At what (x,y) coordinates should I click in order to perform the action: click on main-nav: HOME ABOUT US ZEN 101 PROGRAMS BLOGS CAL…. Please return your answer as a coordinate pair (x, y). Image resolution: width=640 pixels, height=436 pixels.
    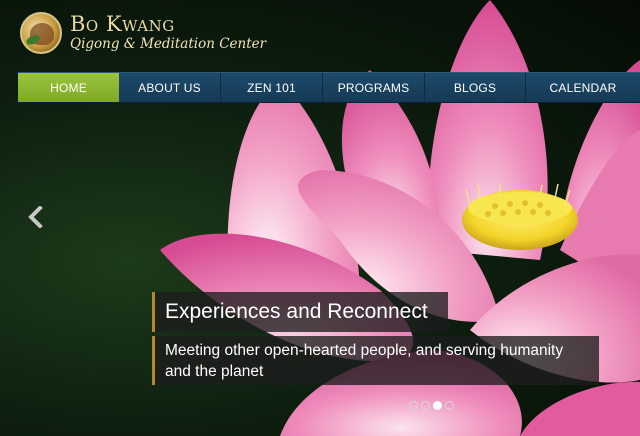
    Looking at the image, I should click on (329, 87).